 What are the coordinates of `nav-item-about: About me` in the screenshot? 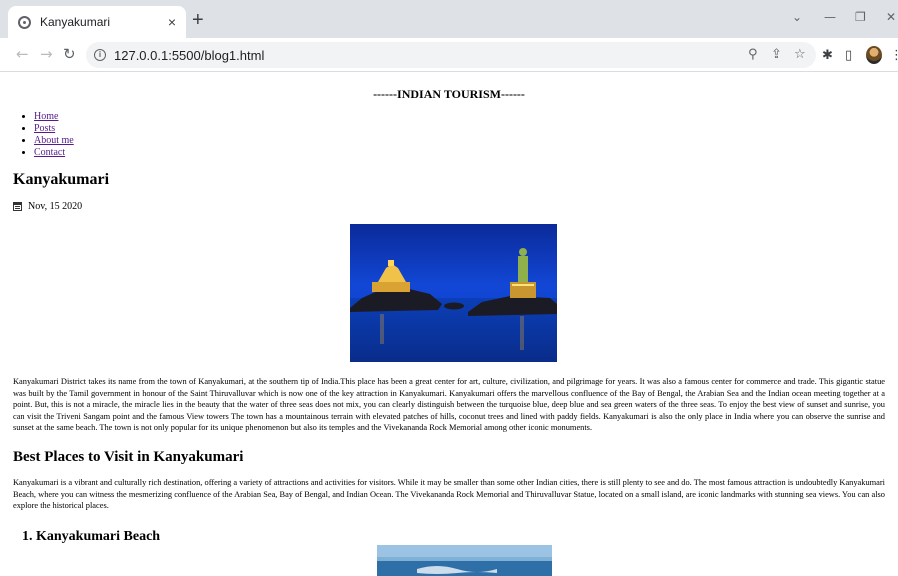 It's located at (54, 141).